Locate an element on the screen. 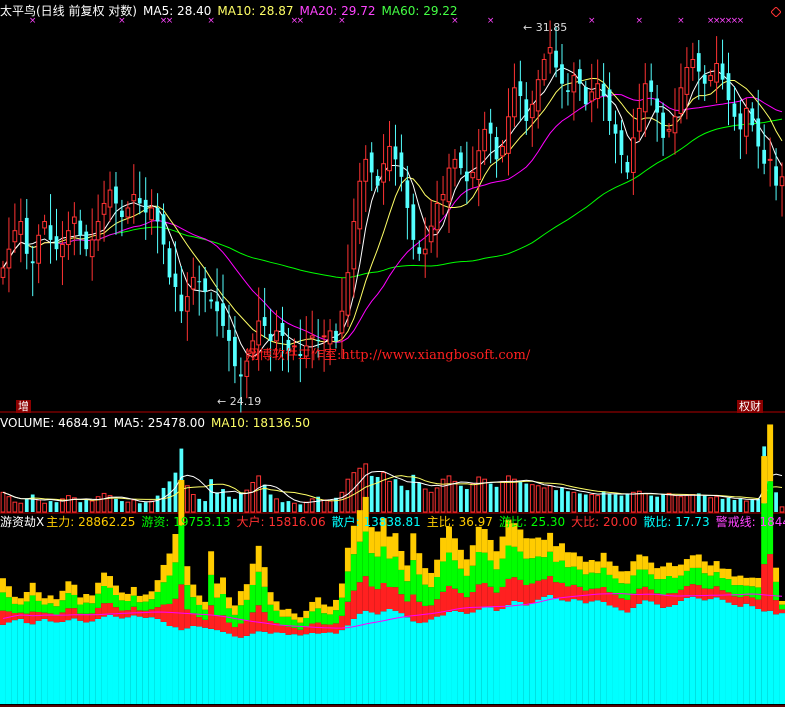 This screenshot has height=707, width=785. signal-mark: × is located at coordinates (681, 21).